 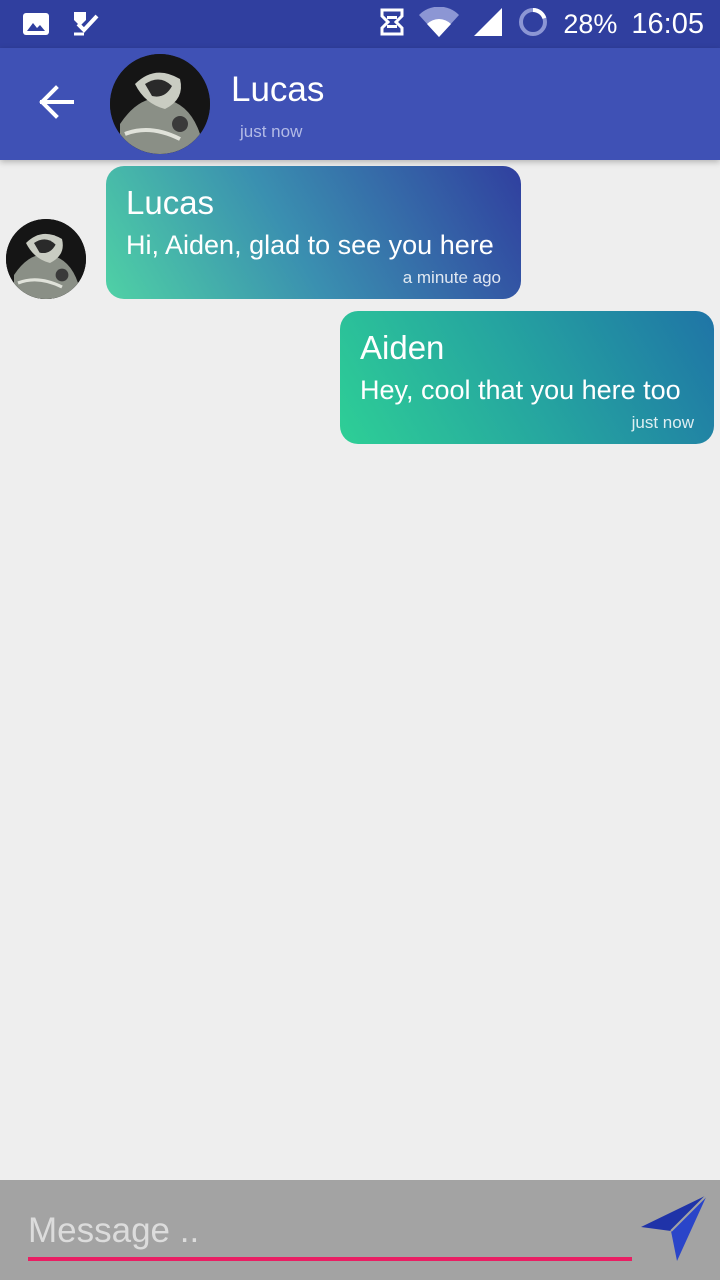 I want to click on send-arrow-icon, so click(x=674, y=1230).